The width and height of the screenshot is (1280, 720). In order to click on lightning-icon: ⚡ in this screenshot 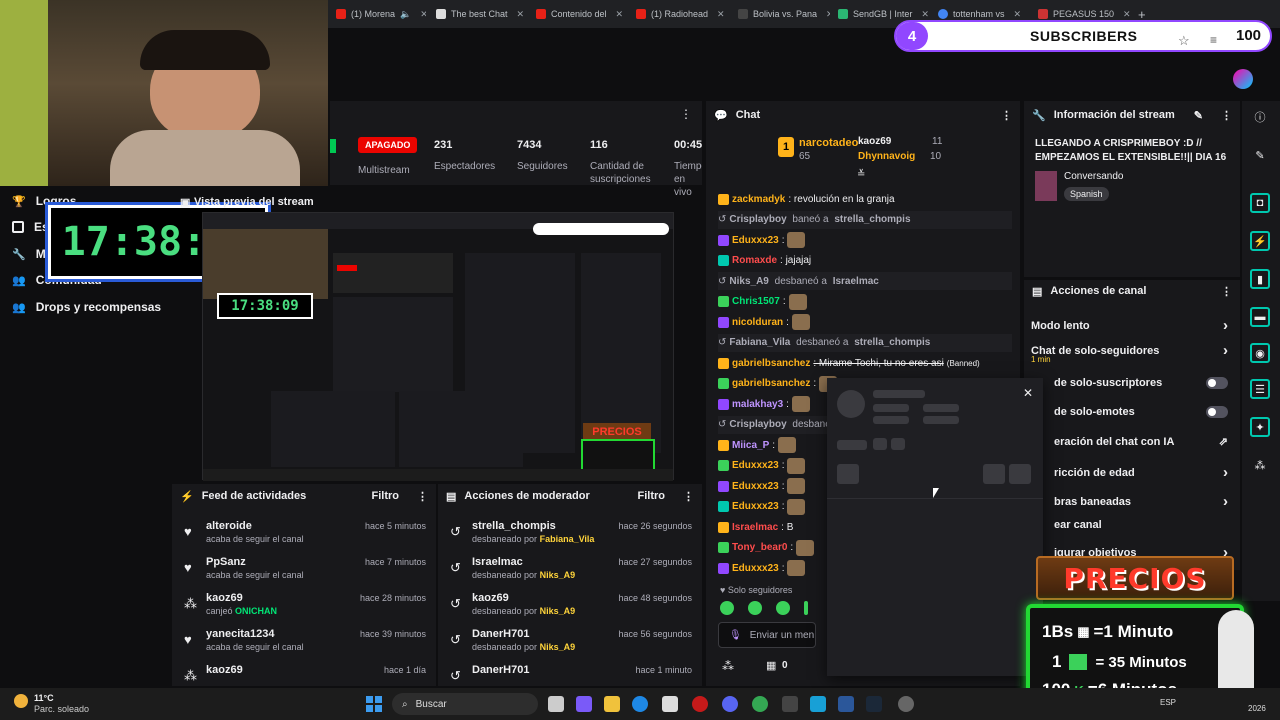, I will do `click(1260, 241)`.